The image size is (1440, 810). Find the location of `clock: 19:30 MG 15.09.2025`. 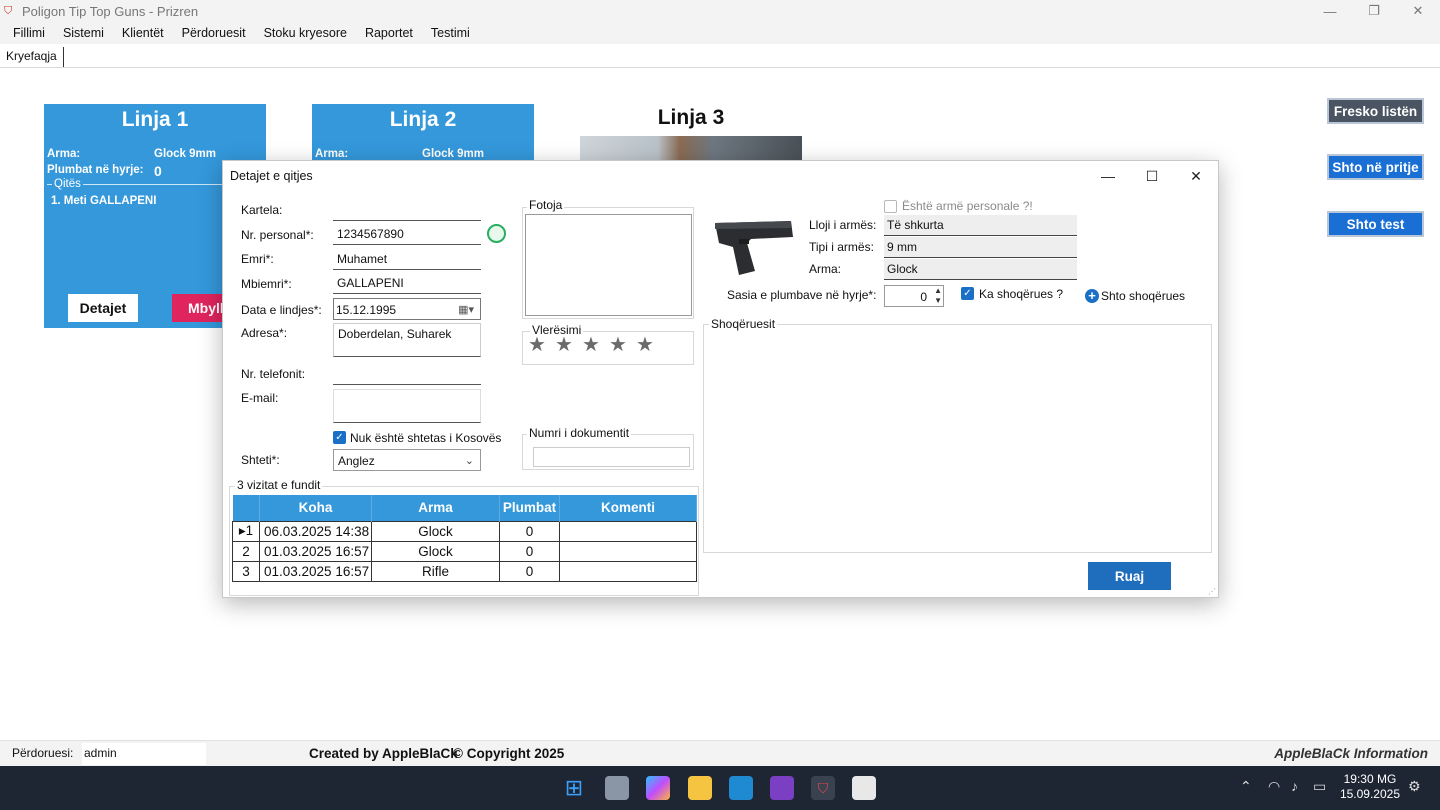

clock: 19:30 MG 15.09.2025 is located at coordinates (1370, 787).